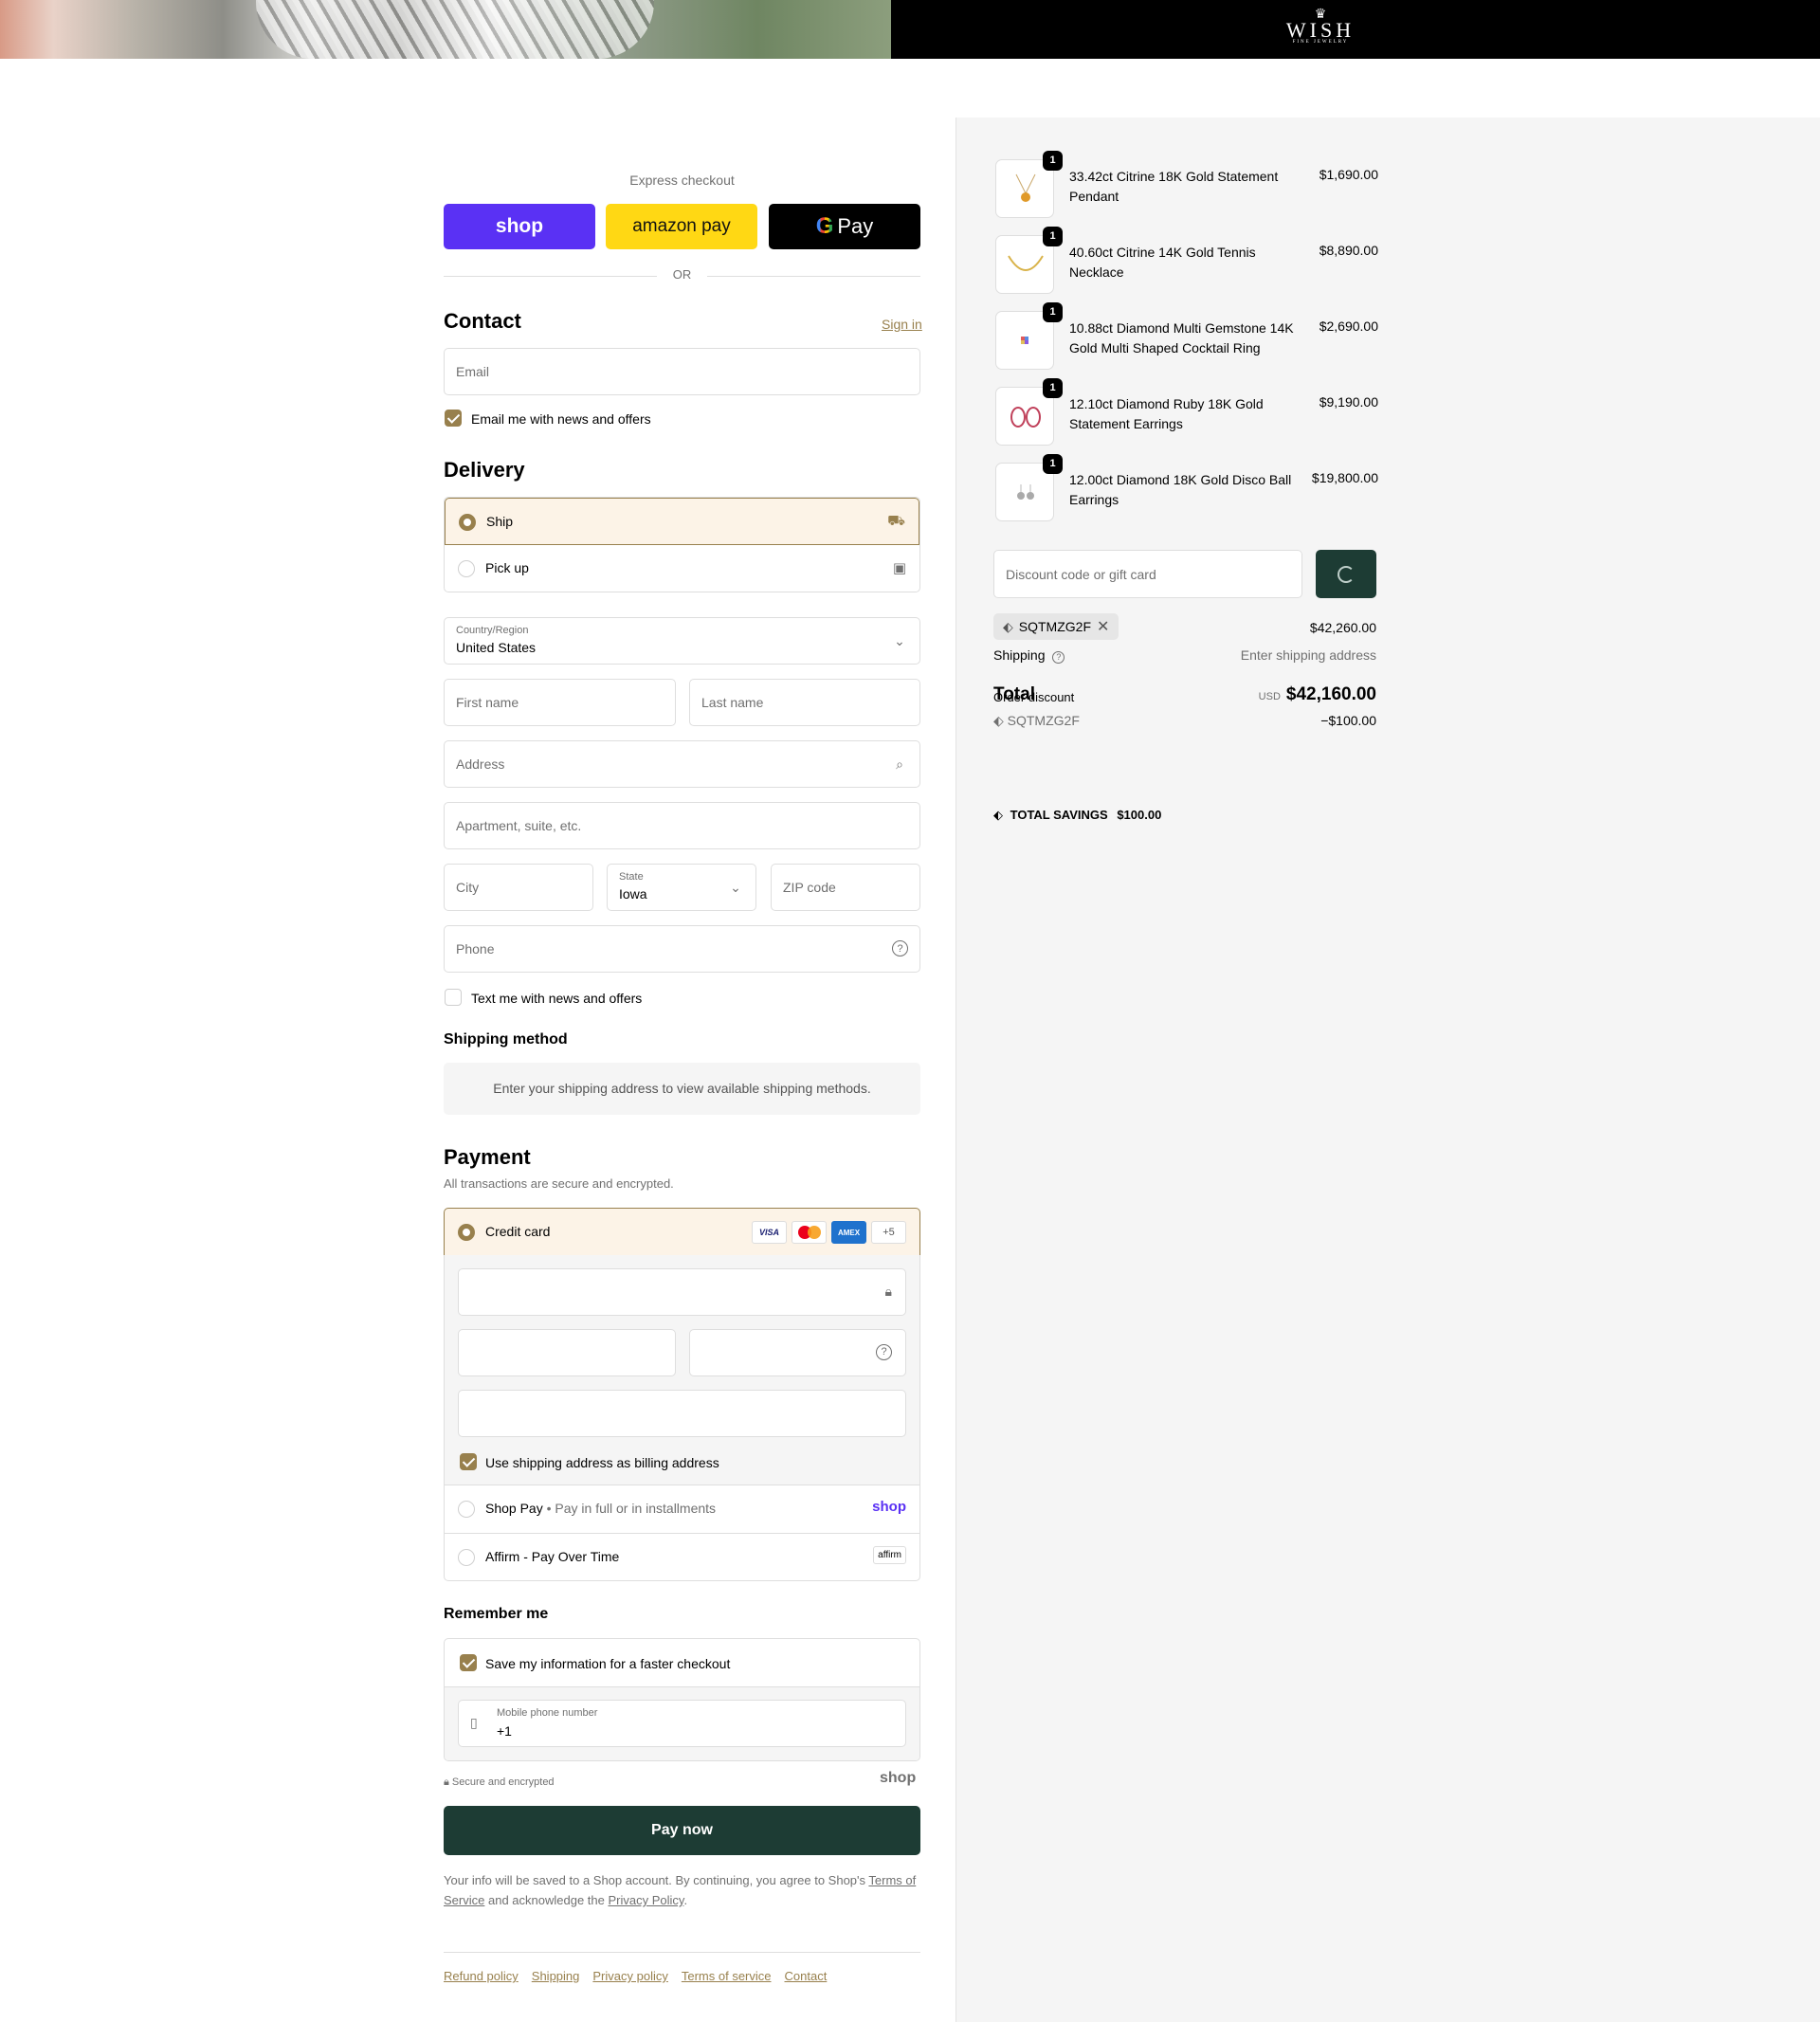  What do you see at coordinates (1320, 29) in the screenshot?
I see `store-logo: ♛ WISH FINE JEWELRY` at bounding box center [1320, 29].